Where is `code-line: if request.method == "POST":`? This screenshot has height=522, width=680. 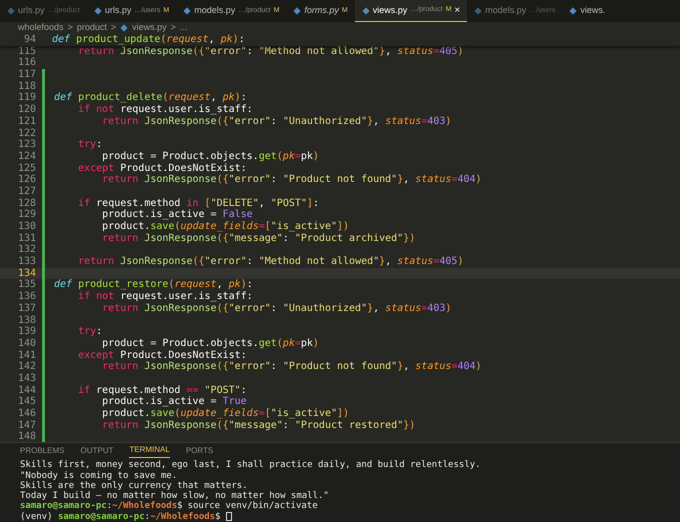
code-line: if request.method == "POST": is located at coordinates (162, 390).